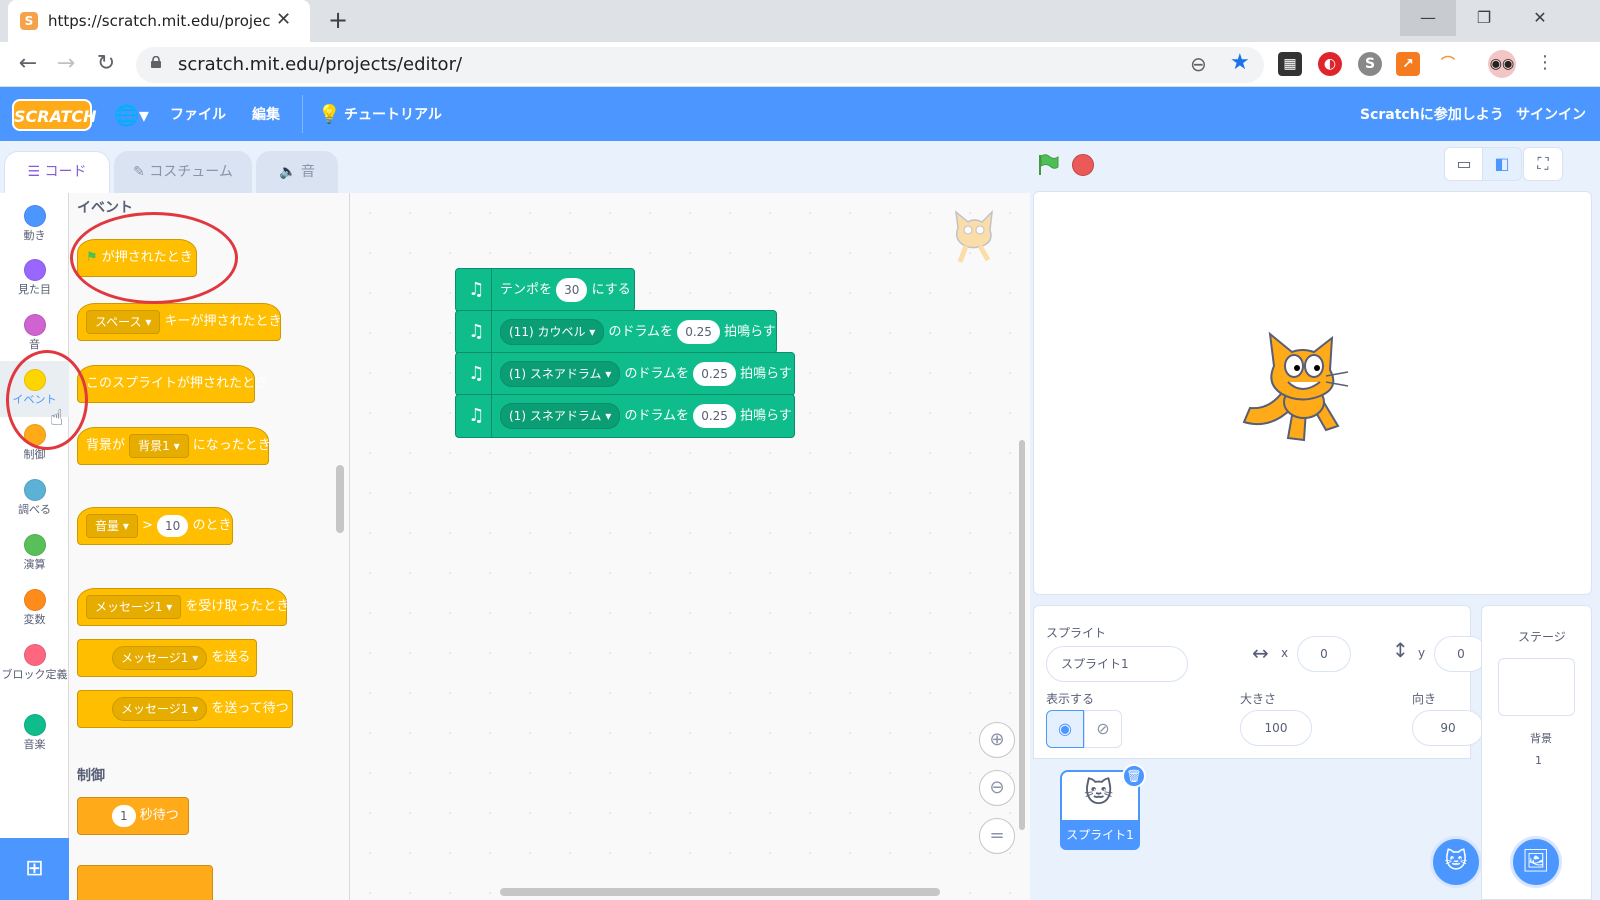  I want to click on menu-edit: 編集, so click(266, 115).